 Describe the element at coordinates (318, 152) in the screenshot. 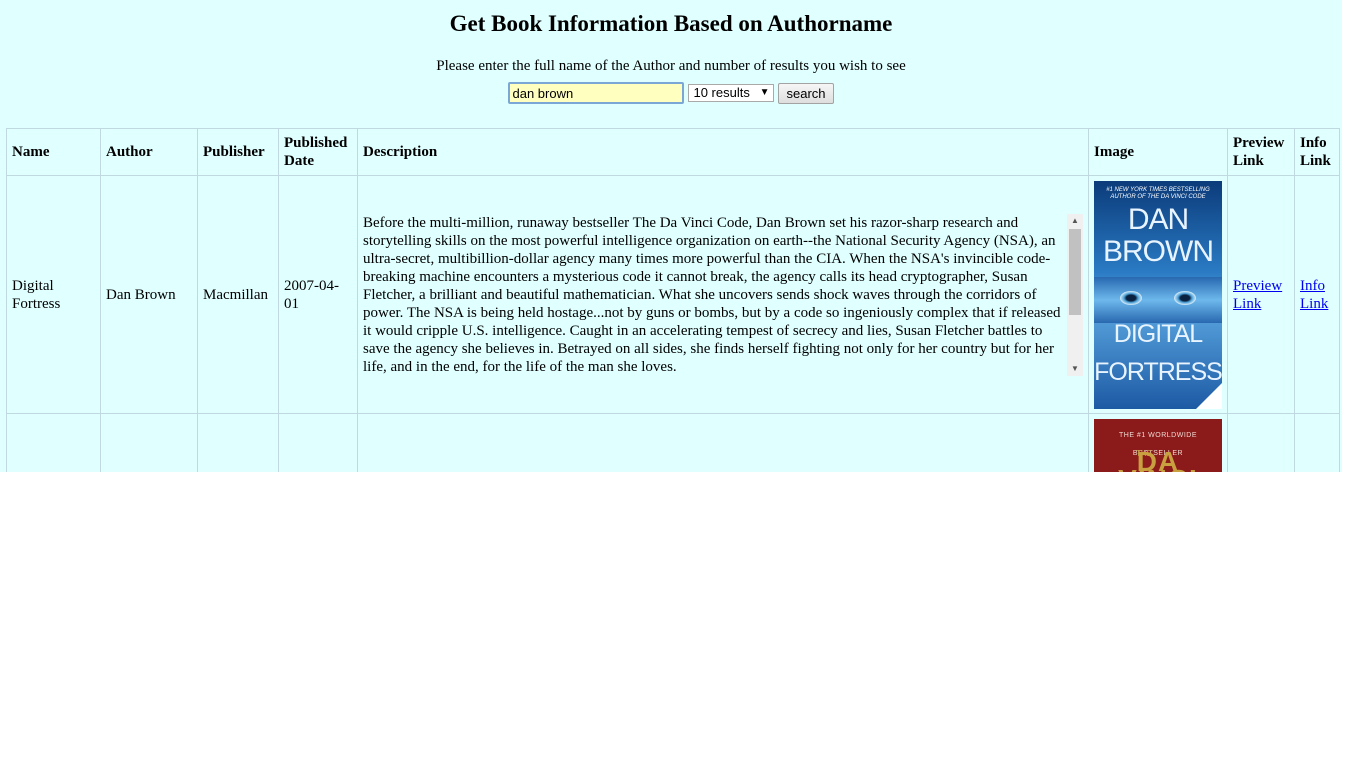

I see `header-published-date: Published Date` at that location.